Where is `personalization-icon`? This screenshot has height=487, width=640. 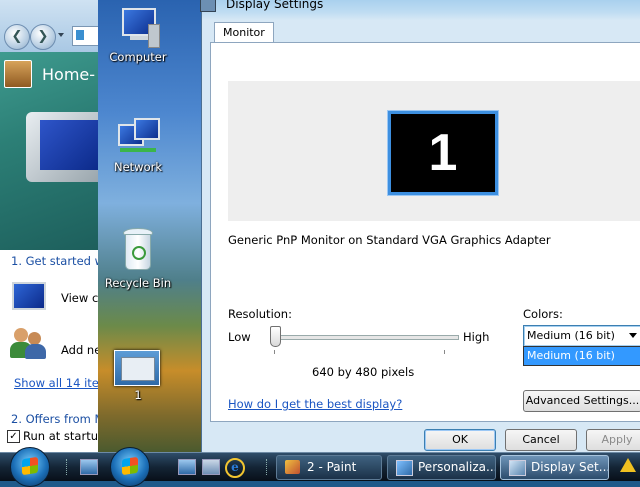
personalization-icon is located at coordinates (404, 468).